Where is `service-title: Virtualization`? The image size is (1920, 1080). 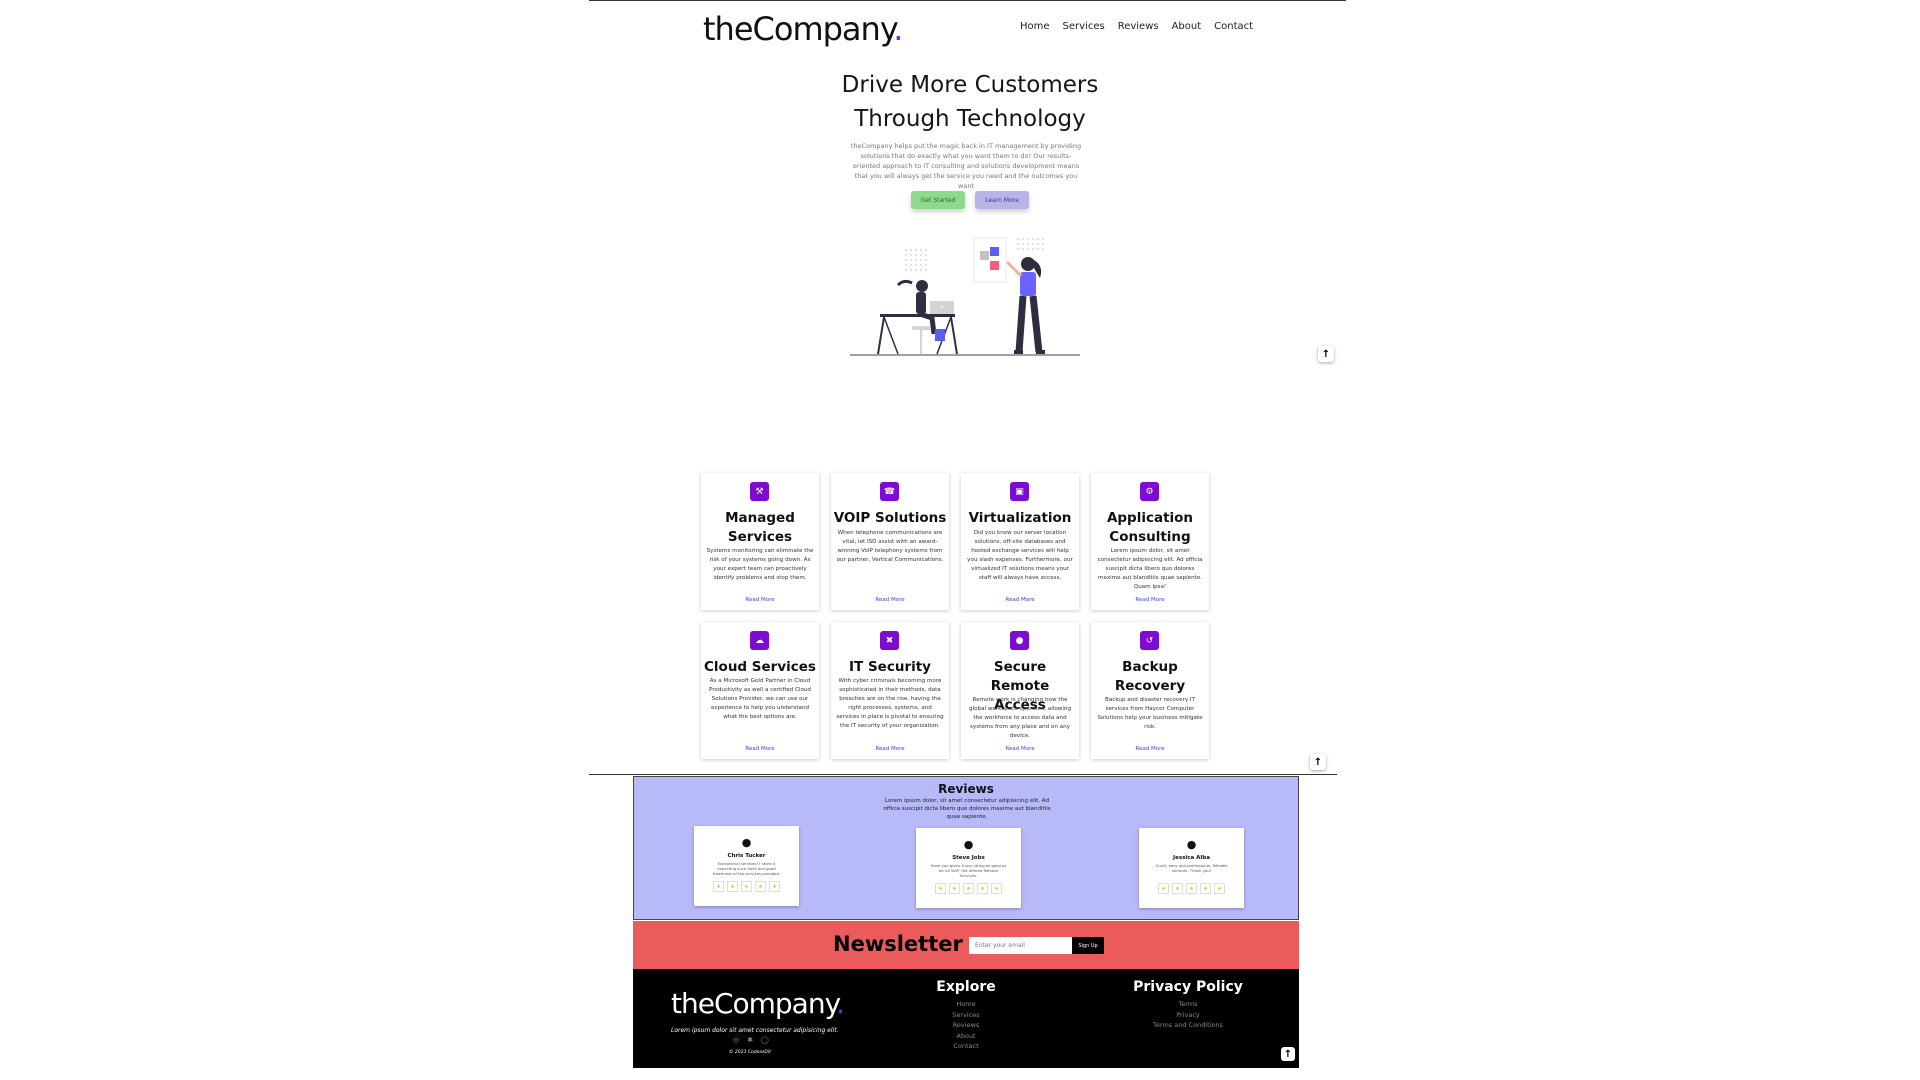 service-title: Virtualization is located at coordinates (1020, 518).